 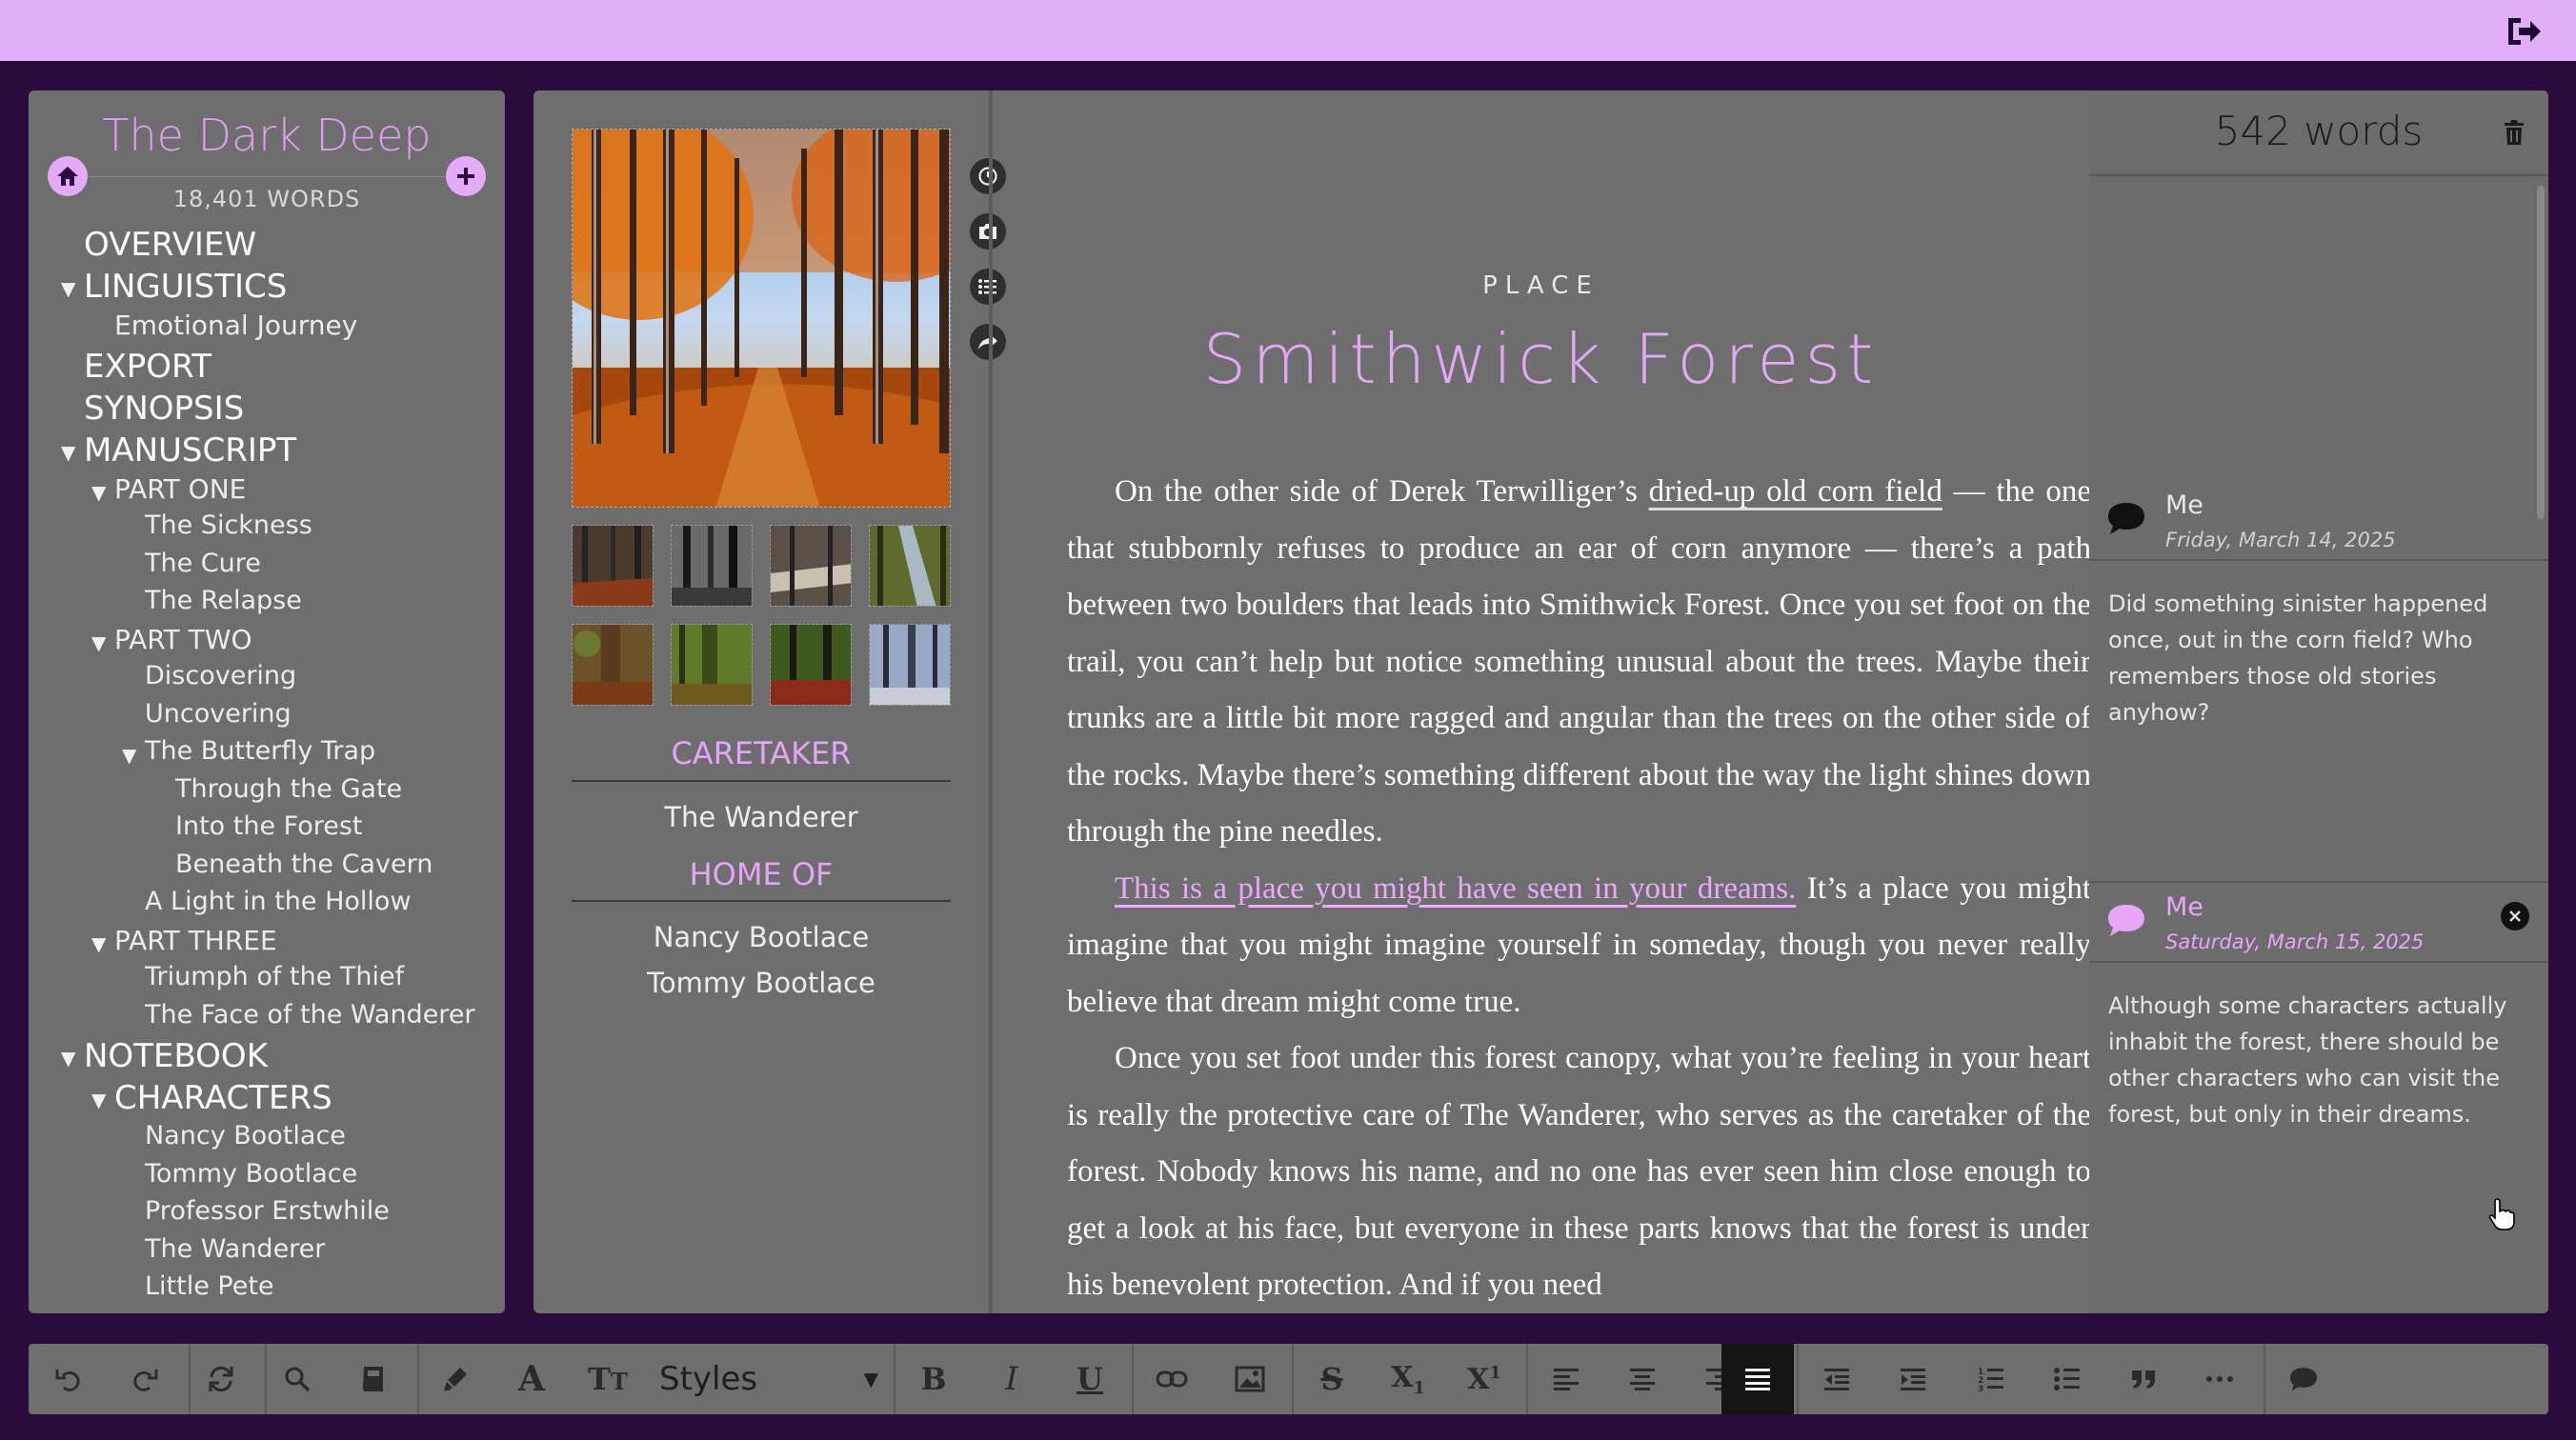 I want to click on align-center-button, so click(x=1643, y=1379).